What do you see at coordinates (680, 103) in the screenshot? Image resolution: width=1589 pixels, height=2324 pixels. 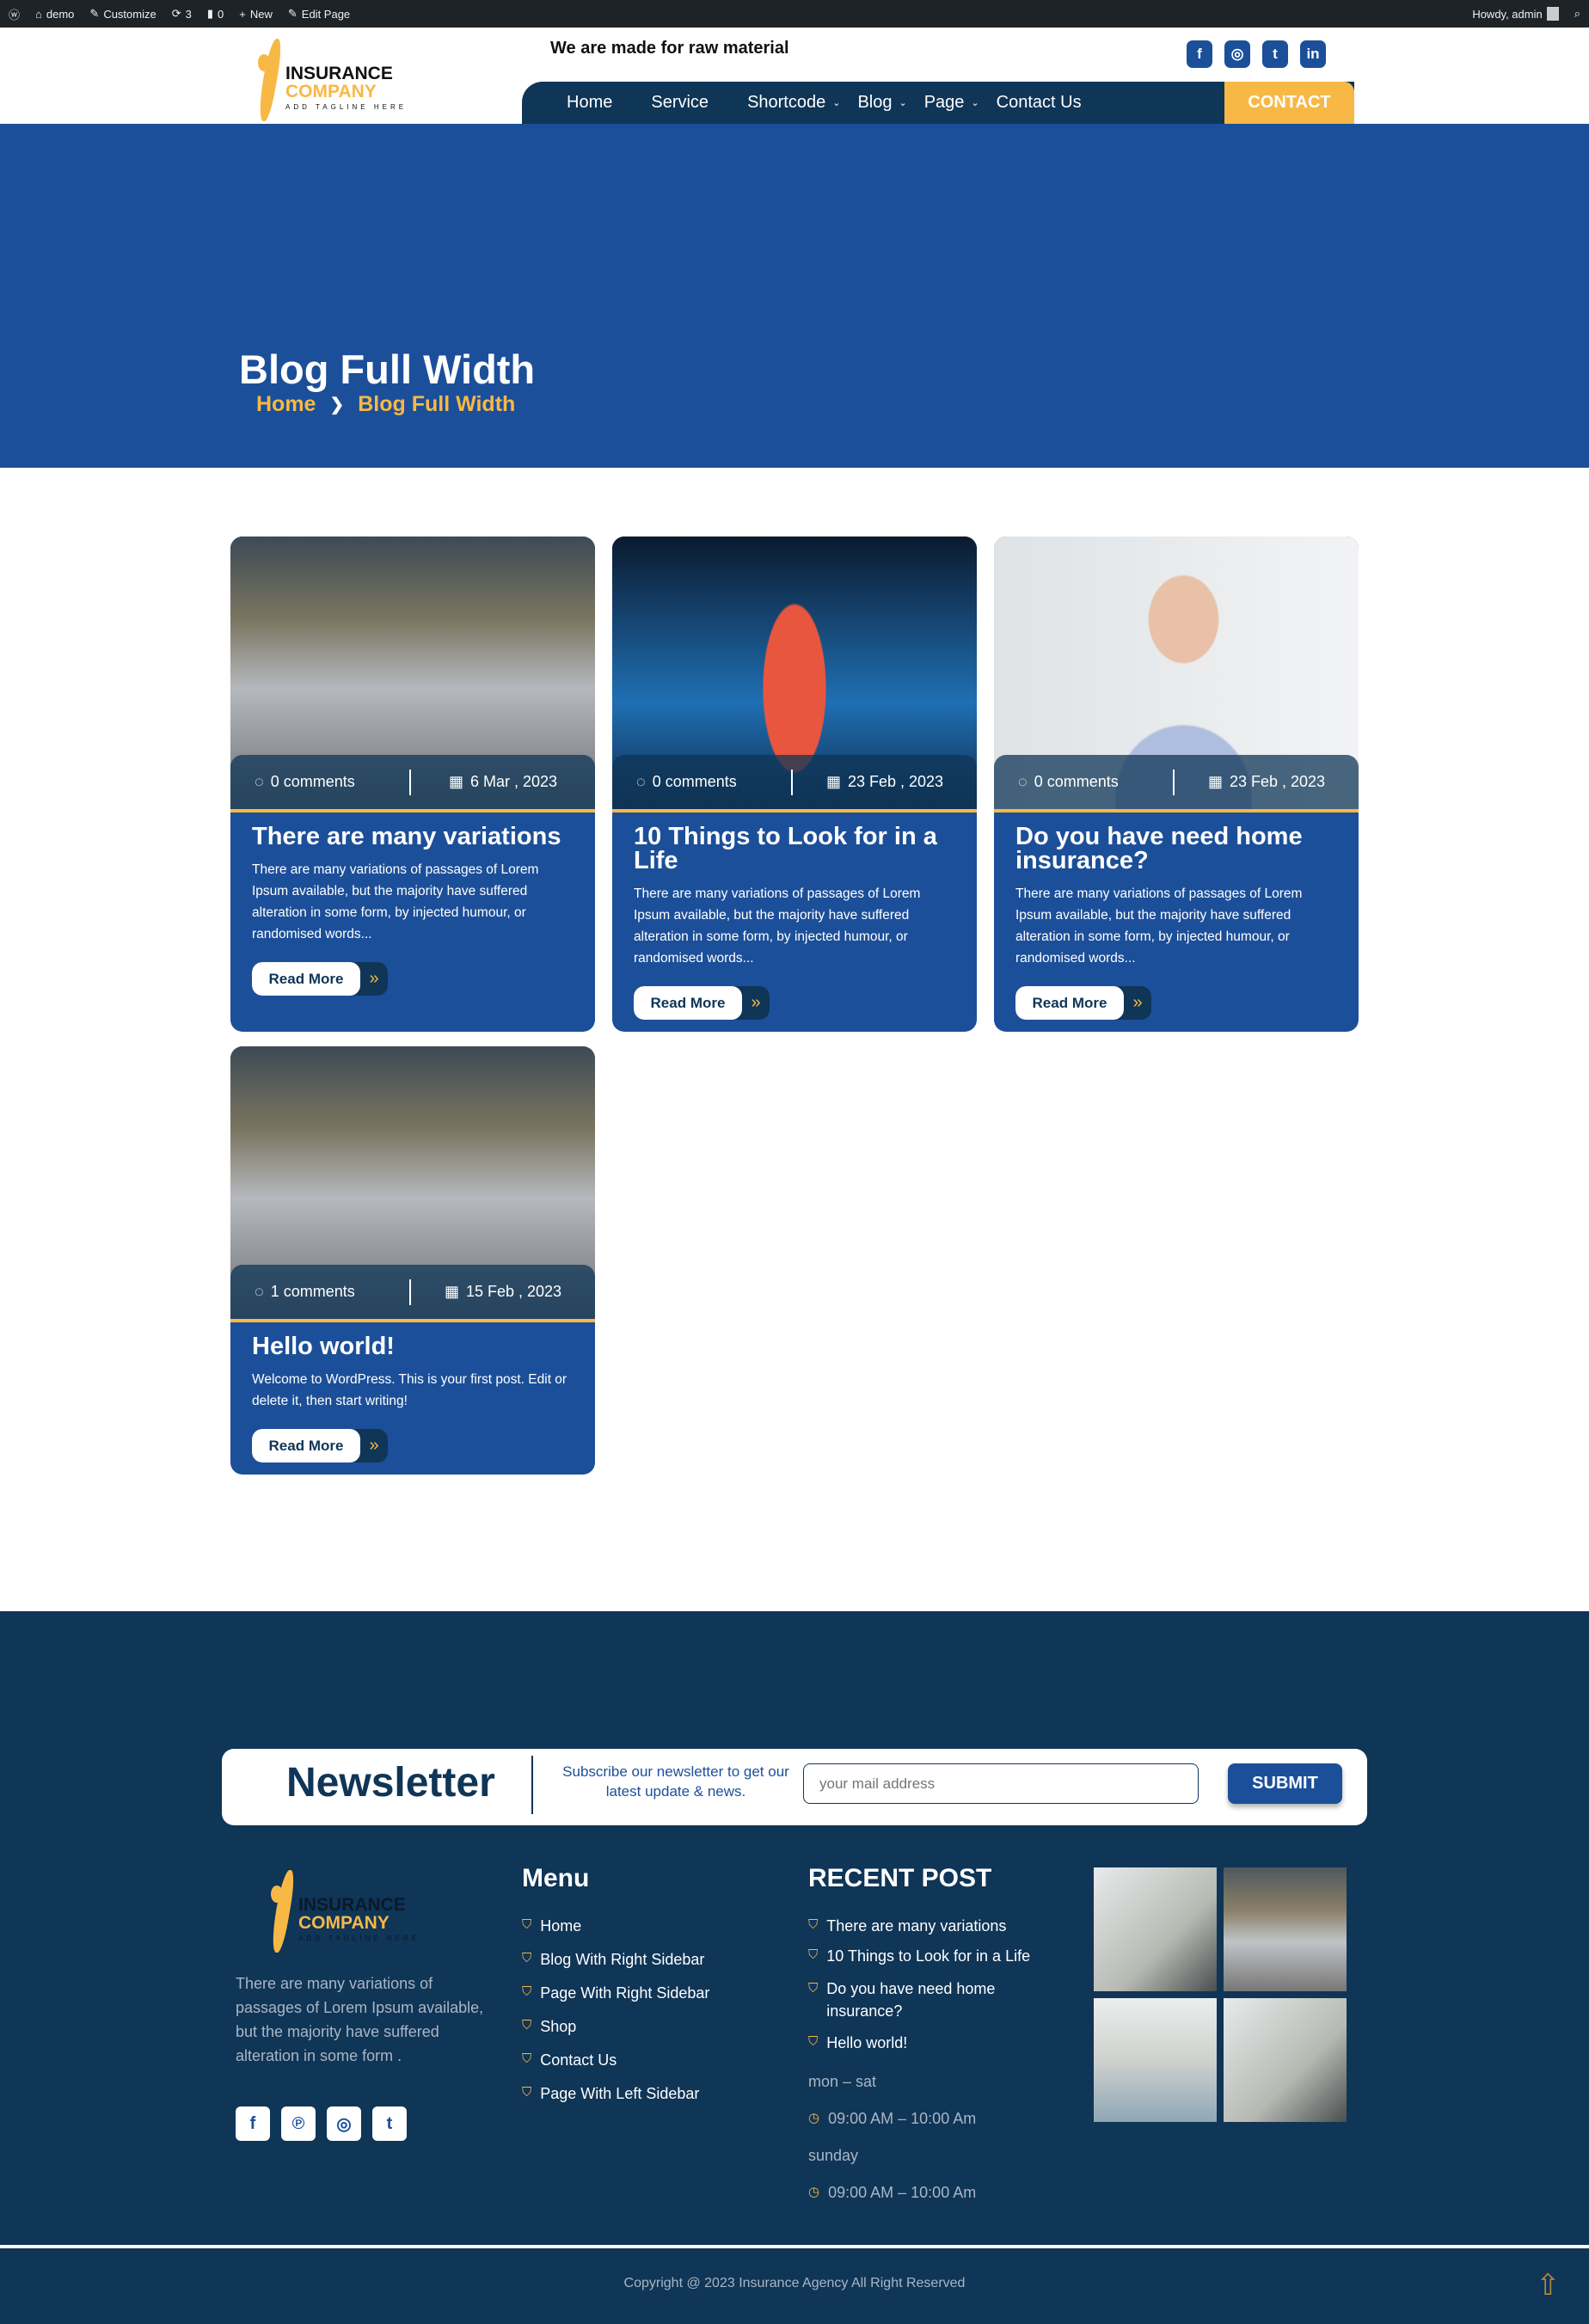 I see `nav-service: Service` at bounding box center [680, 103].